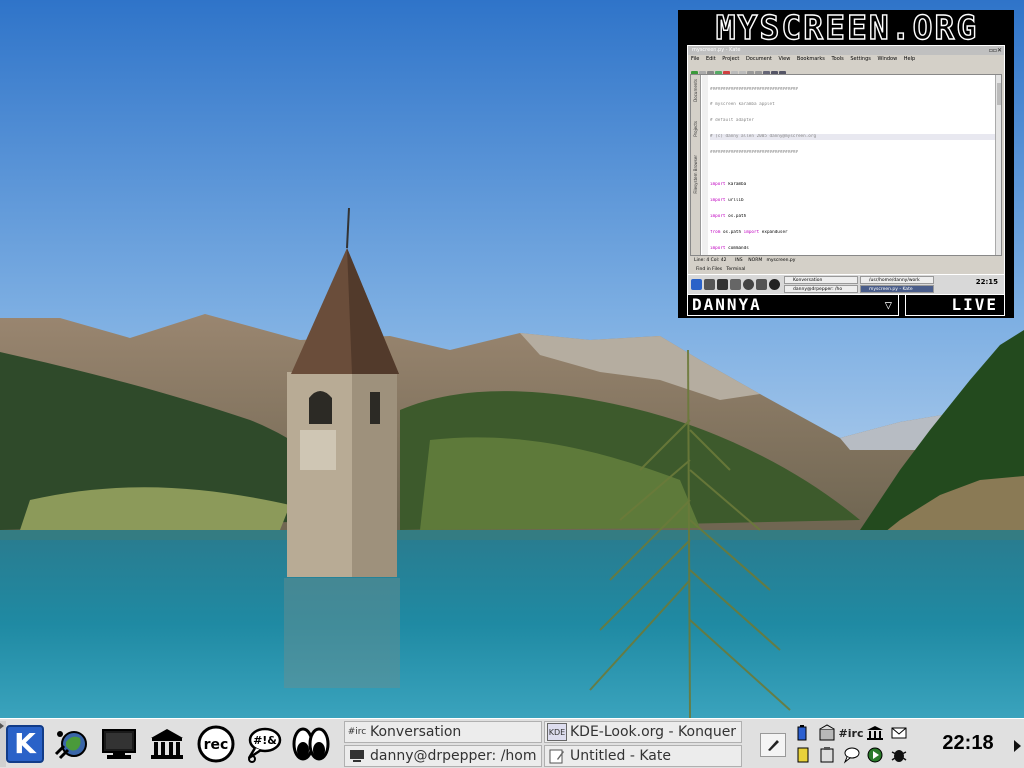 This screenshot has height=768, width=1024. I want to click on mini-menu-item: Edit, so click(710, 59).